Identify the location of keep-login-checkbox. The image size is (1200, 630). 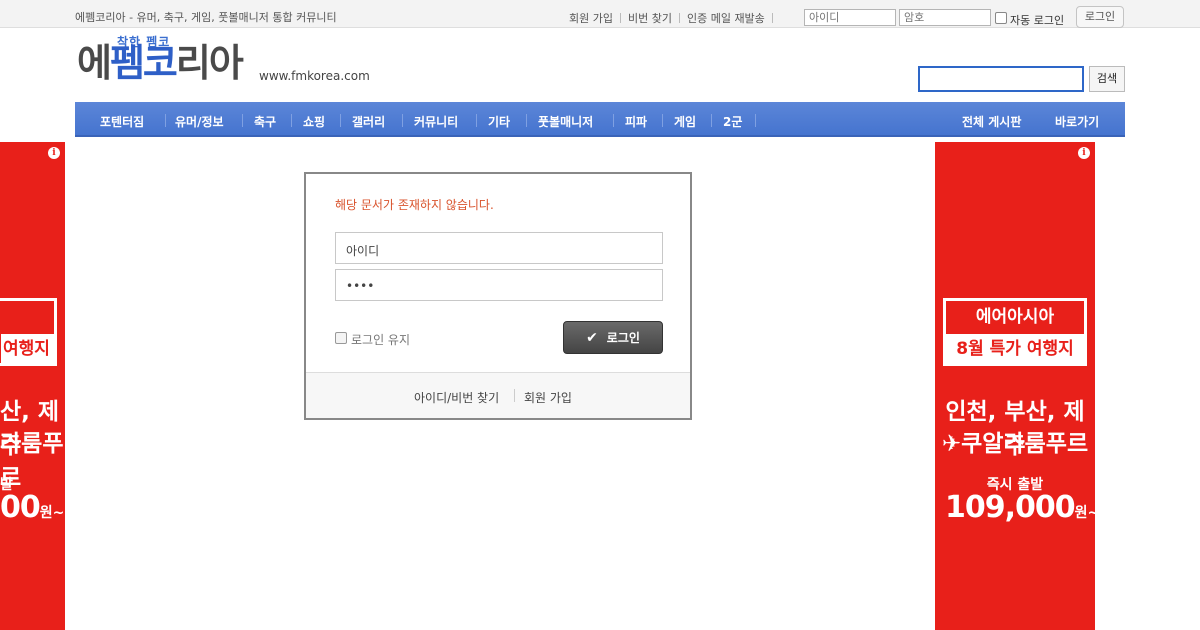
(341, 338).